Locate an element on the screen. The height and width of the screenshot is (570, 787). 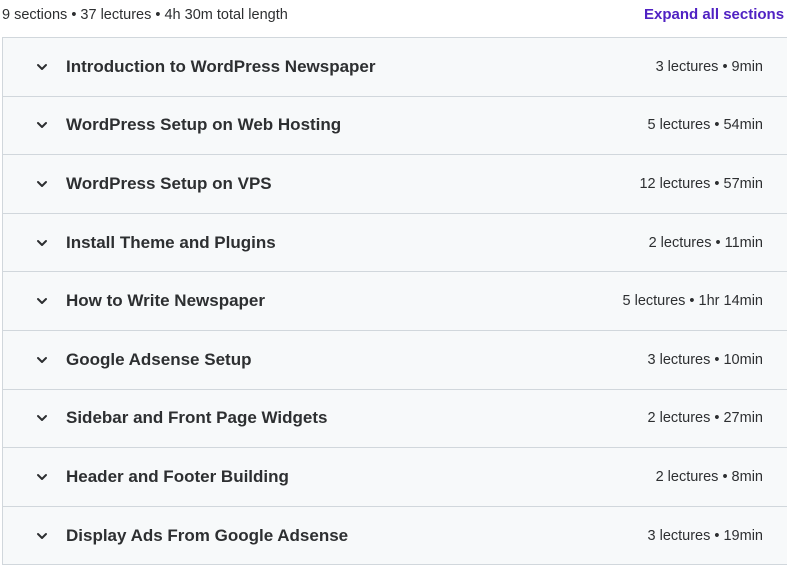
section-title: WordPress Setup on Web Hosting is located at coordinates (204, 125).